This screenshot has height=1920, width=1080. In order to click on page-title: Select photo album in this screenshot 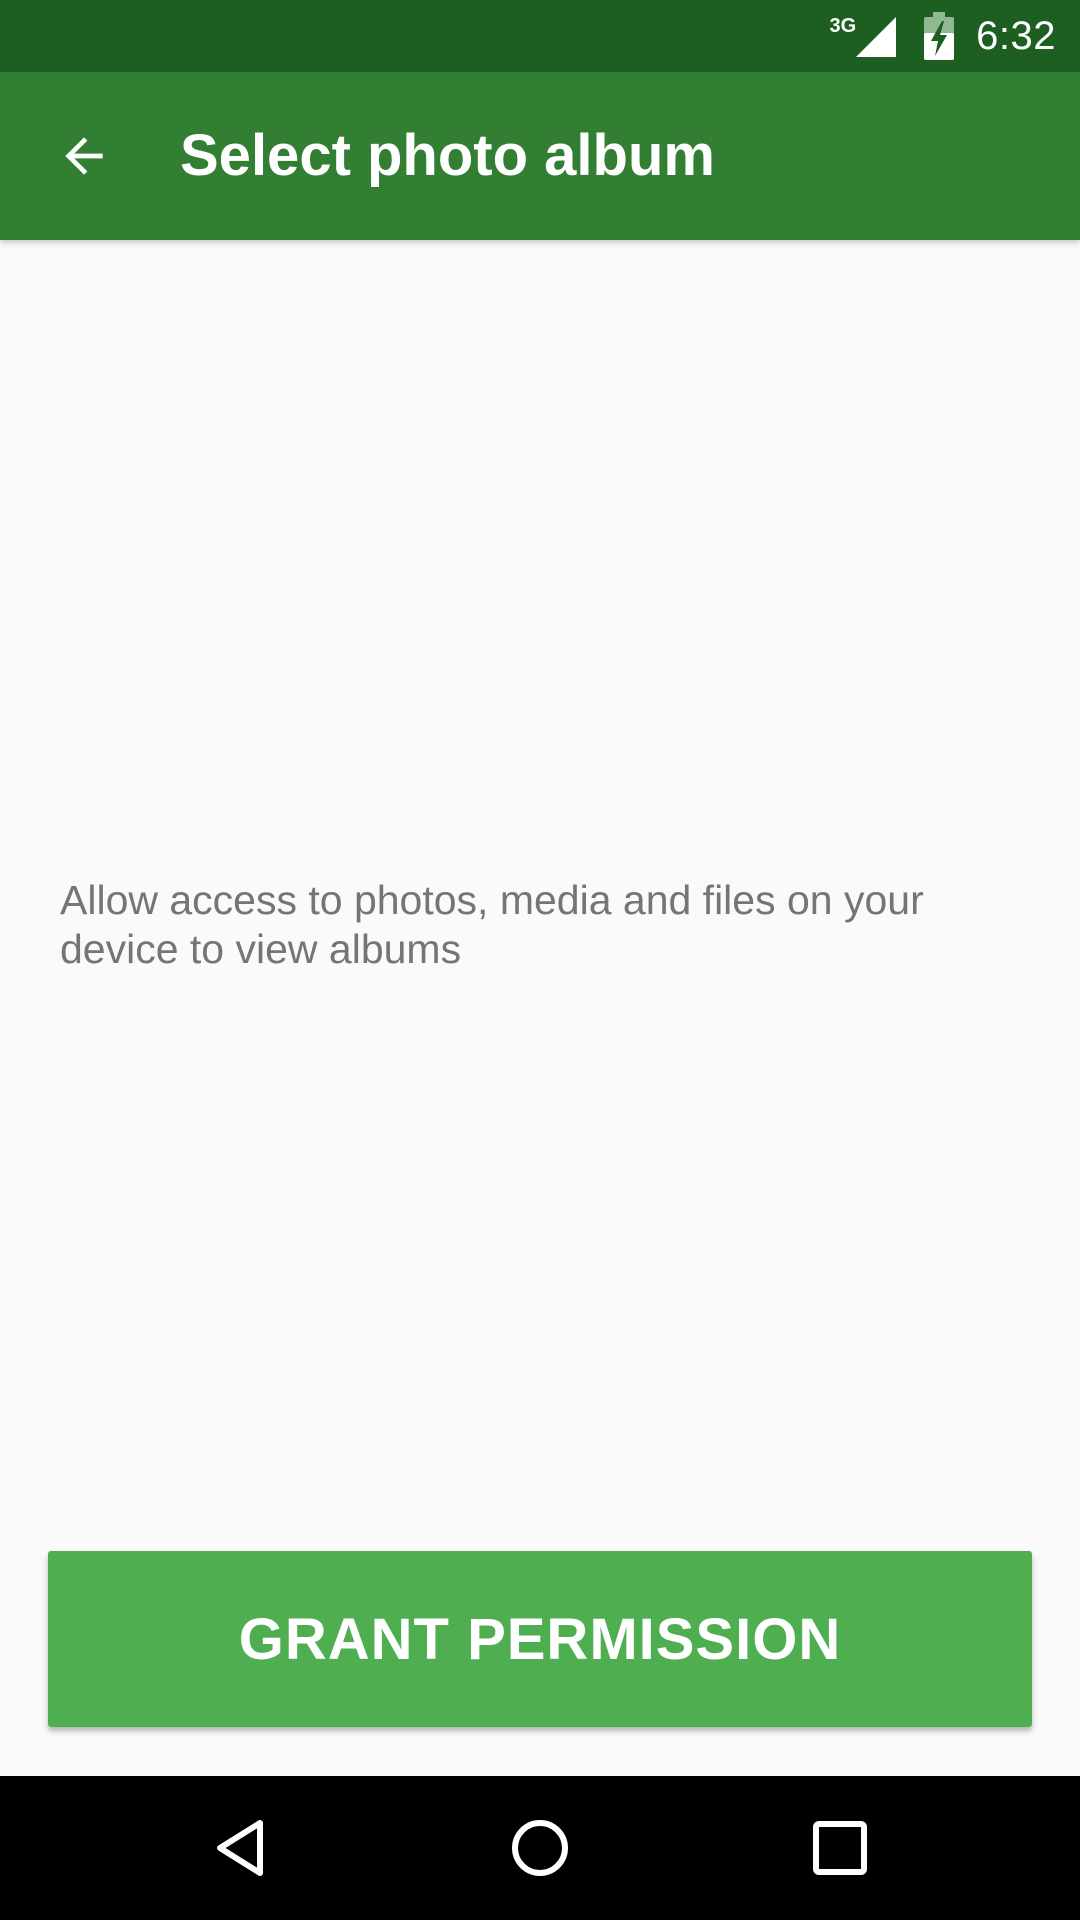, I will do `click(447, 155)`.